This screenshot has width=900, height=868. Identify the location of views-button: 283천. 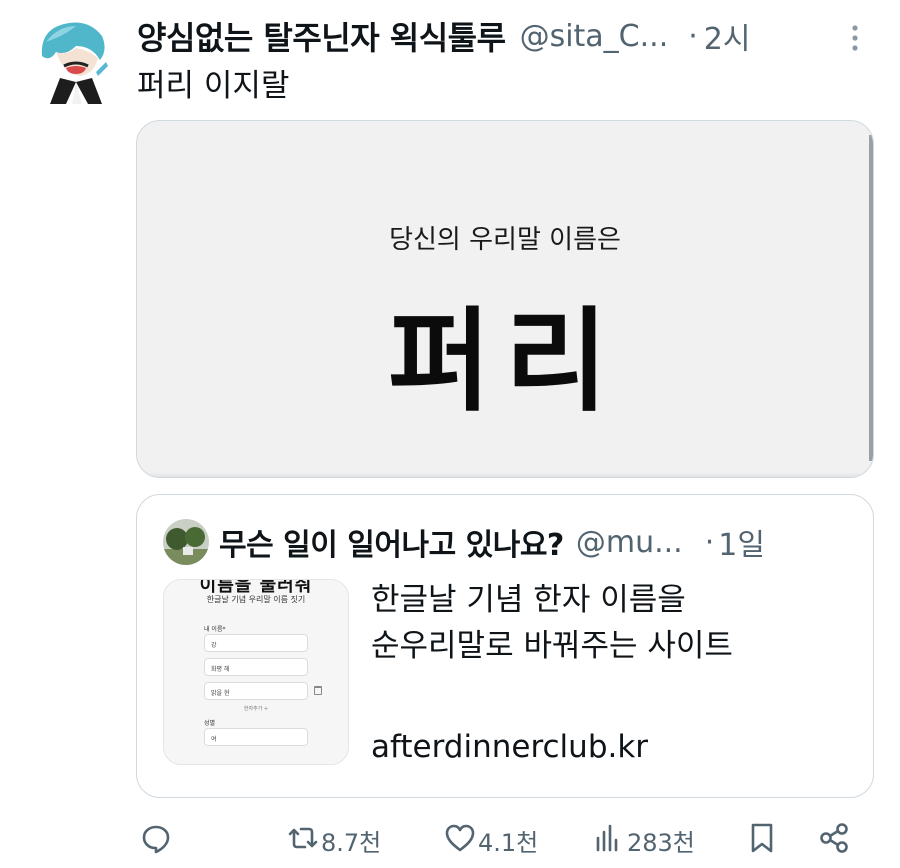
(644, 840).